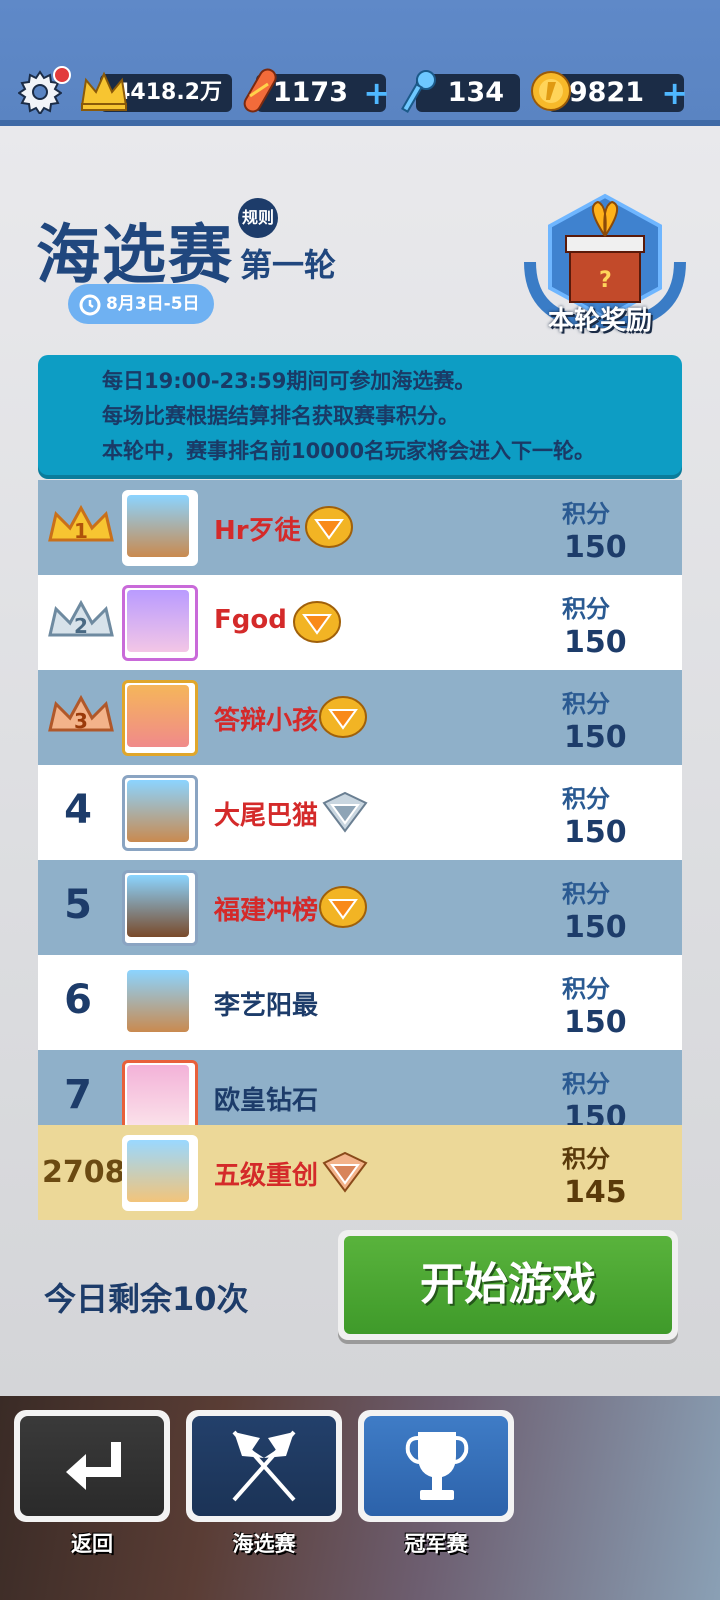 The height and width of the screenshot is (1600, 720). What do you see at coordinates (81, 626) in the screenshot?
I see `svg-text: 2` at bounding box center [81, 626].